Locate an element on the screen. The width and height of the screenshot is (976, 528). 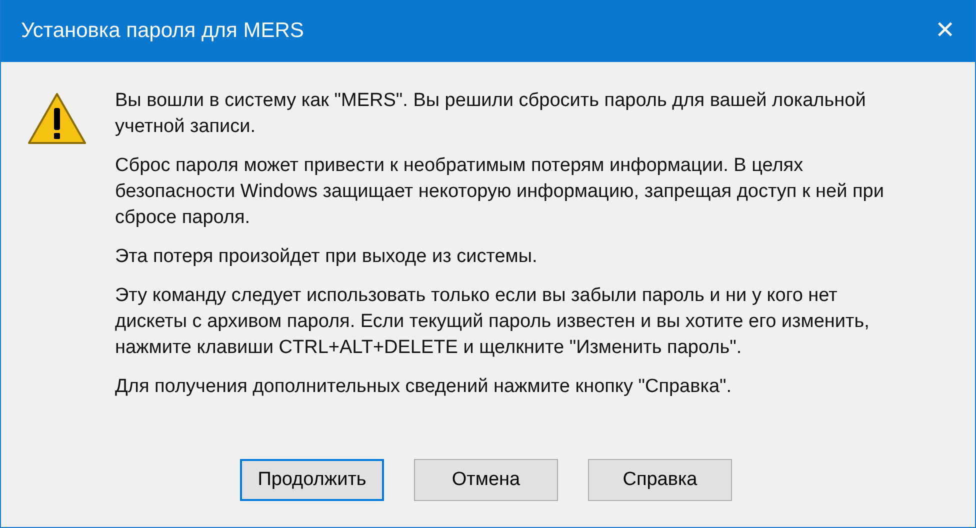
window-title: Установка пароля для MERS is located at coordinates (162, 31).